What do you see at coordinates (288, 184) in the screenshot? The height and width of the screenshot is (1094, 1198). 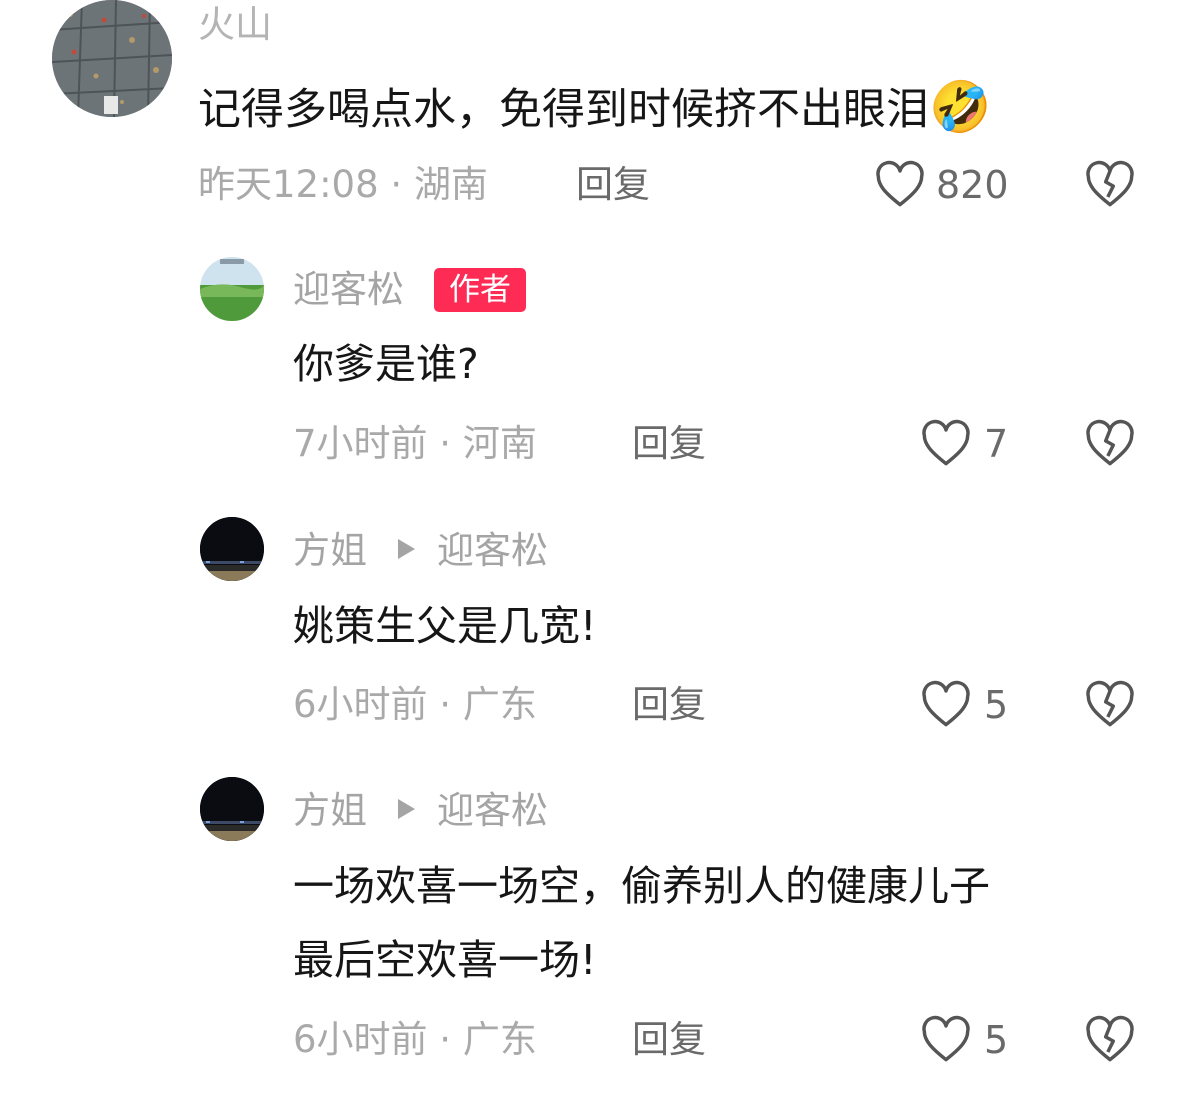 I see `comment-time: 昨天12:08` at bounding box center [288, 184].